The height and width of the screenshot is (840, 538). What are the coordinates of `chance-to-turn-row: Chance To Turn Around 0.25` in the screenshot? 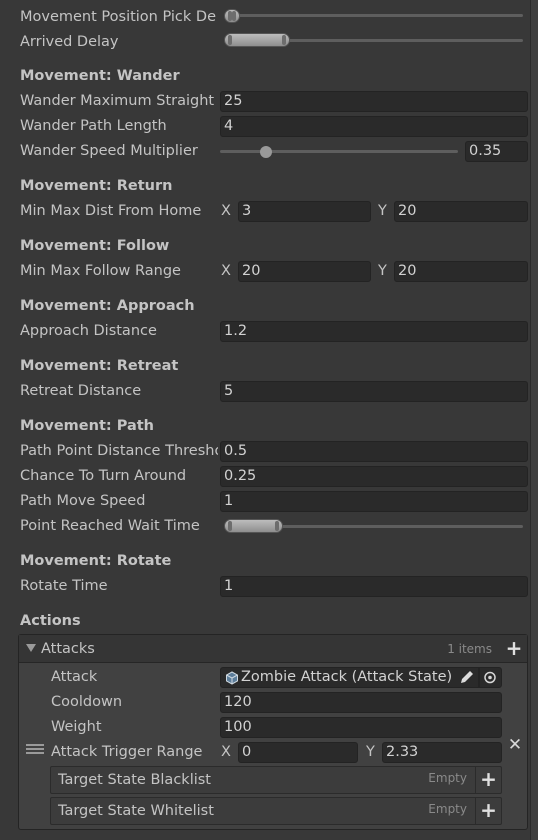 It's located at (265, 476).